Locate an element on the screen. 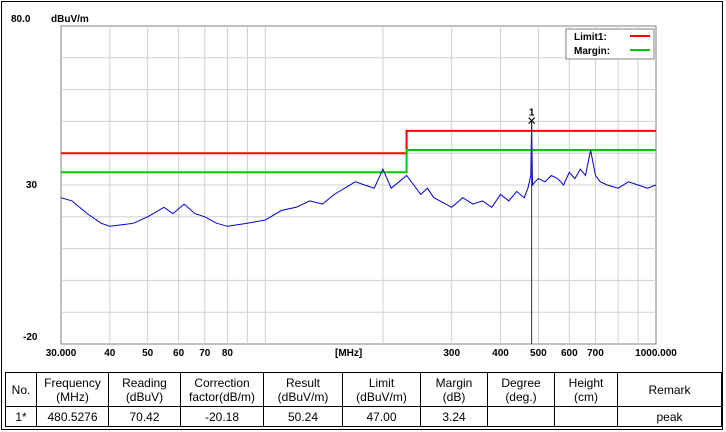 This screenshot has width=726, height=432. x-tick-label: 40 is located at coordinates (110, 353).